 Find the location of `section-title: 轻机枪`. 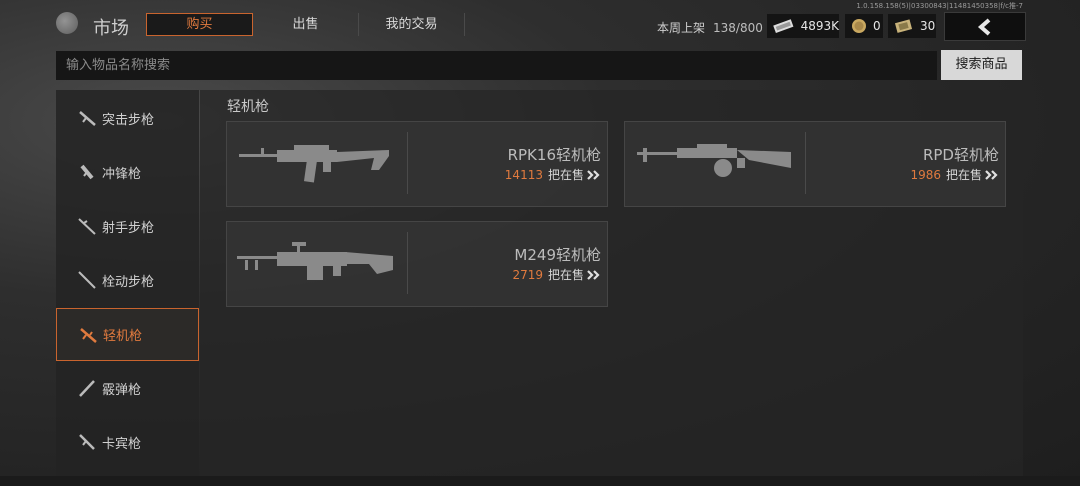

section-title: 轻机枪 is located at coordinates (248, 107).